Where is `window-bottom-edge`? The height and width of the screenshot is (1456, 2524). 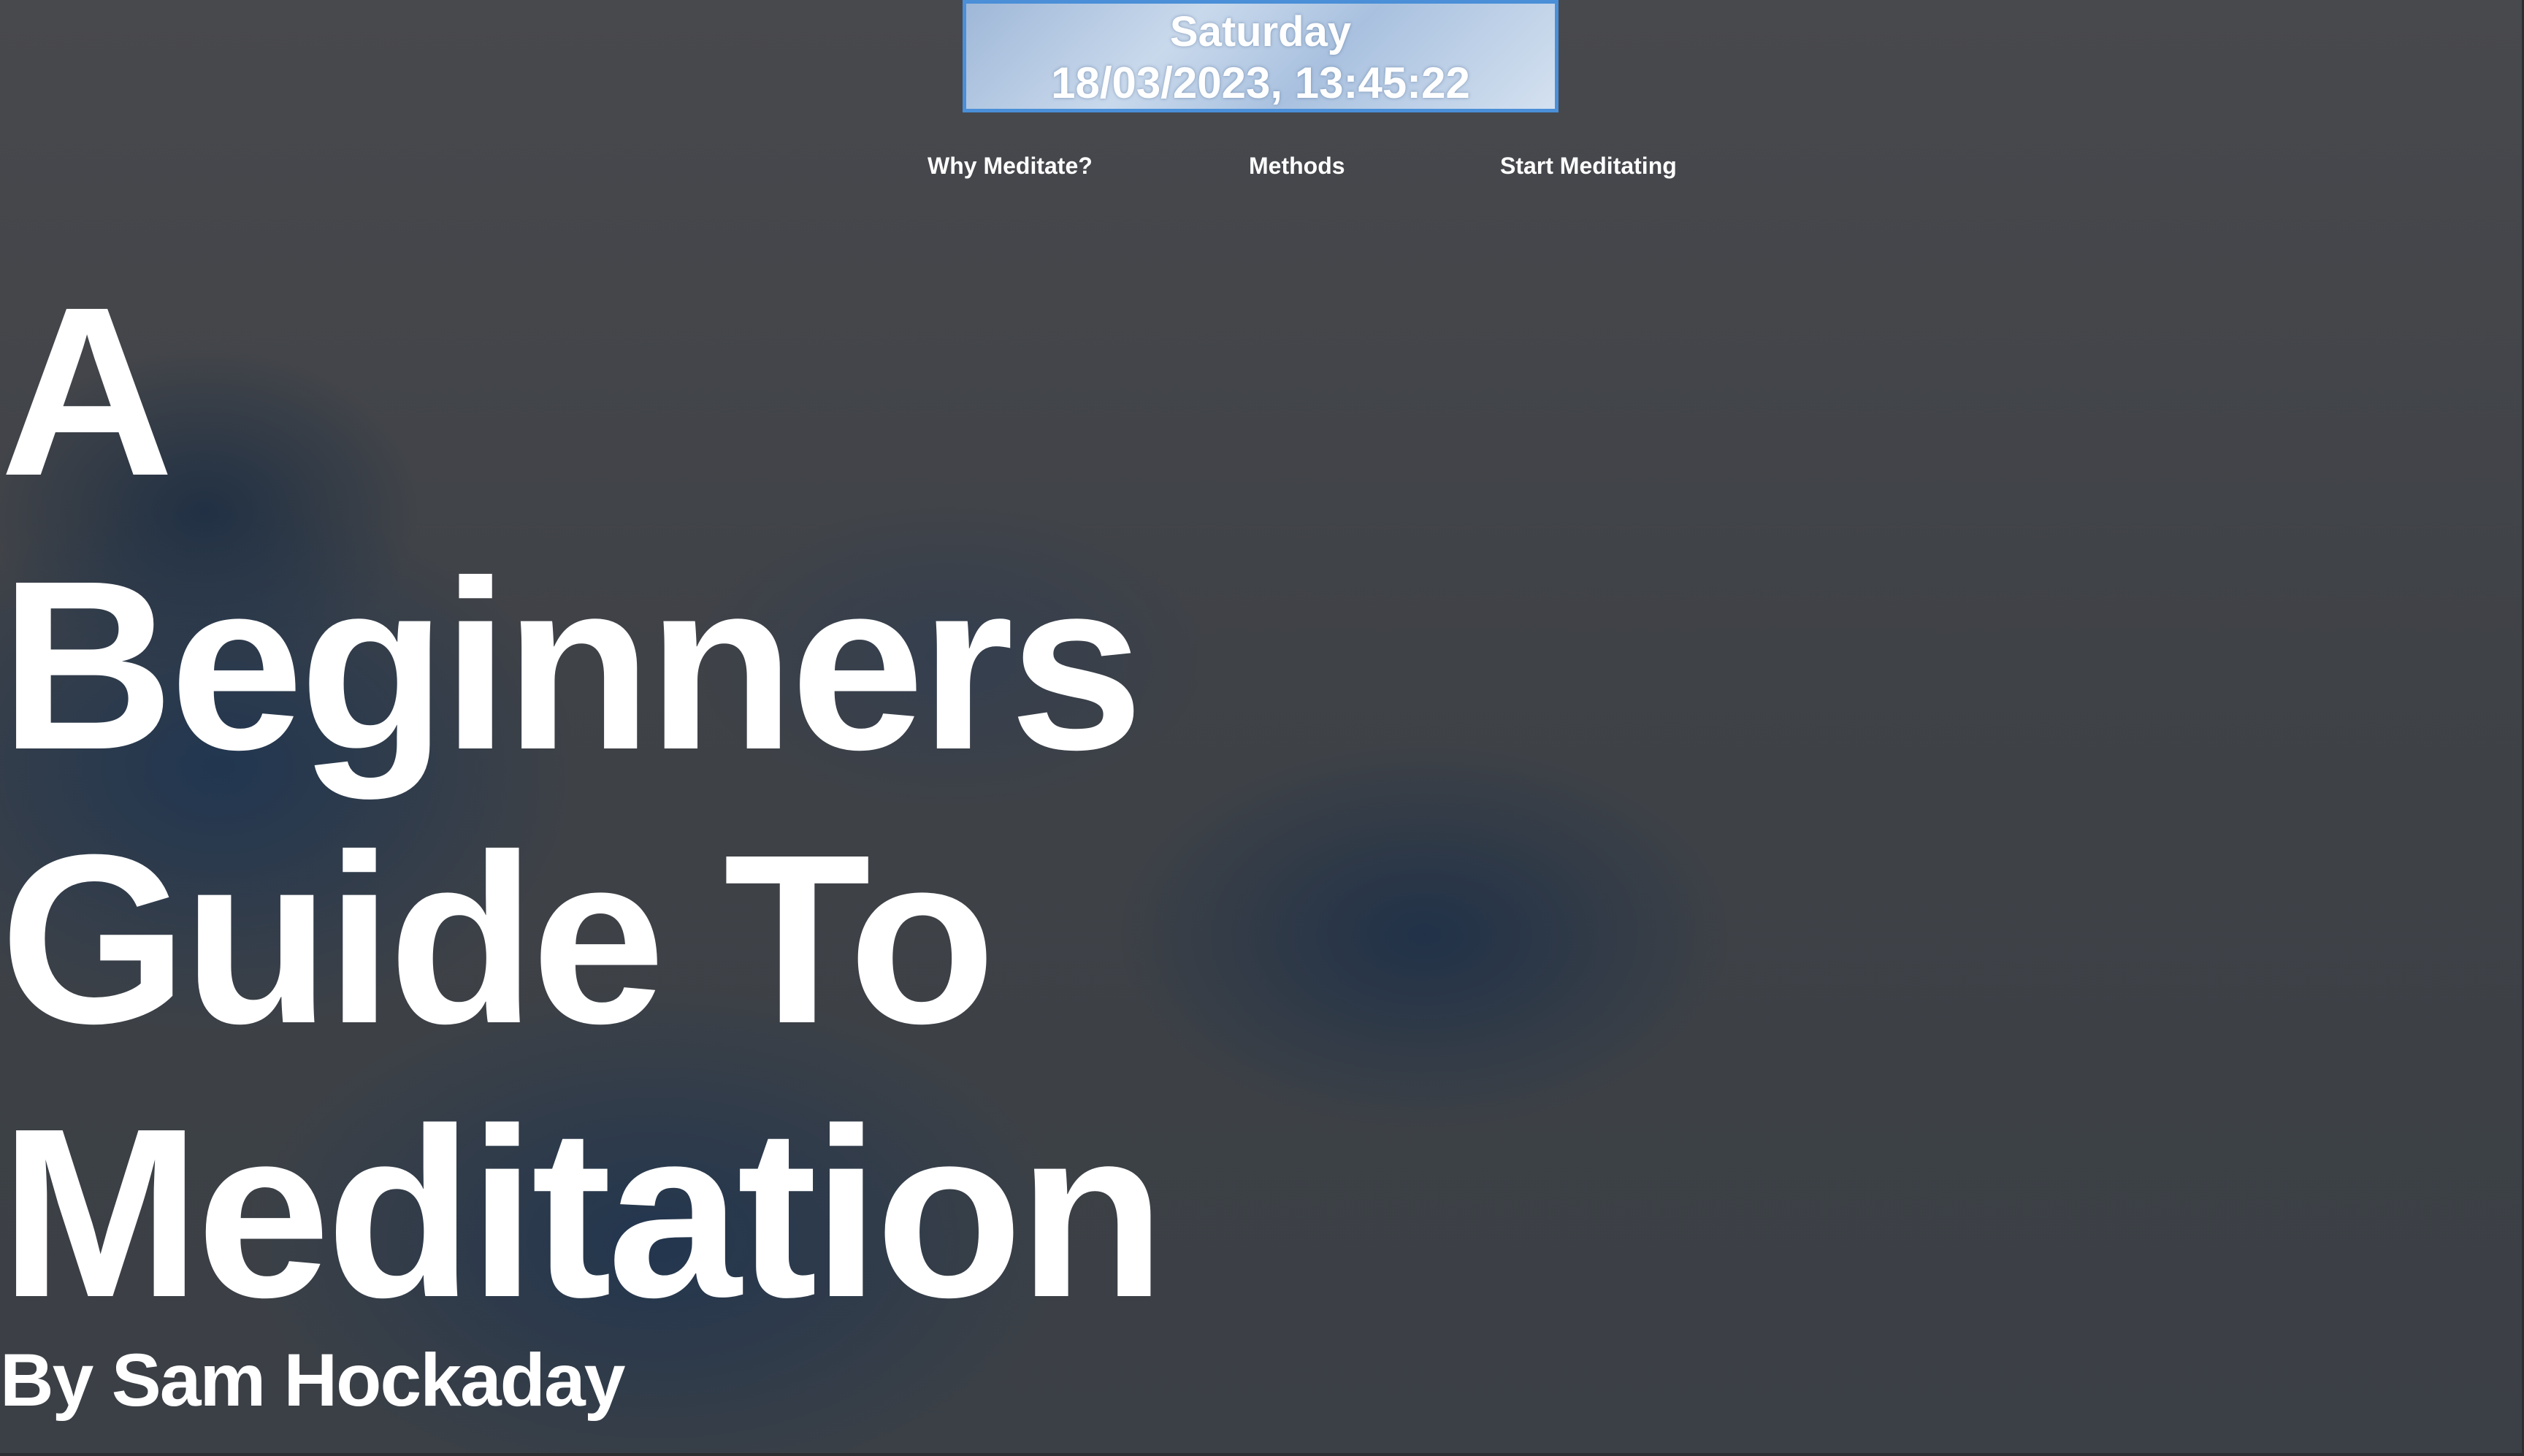
window-bottom-edge is located at coordinates (1262, 1454).